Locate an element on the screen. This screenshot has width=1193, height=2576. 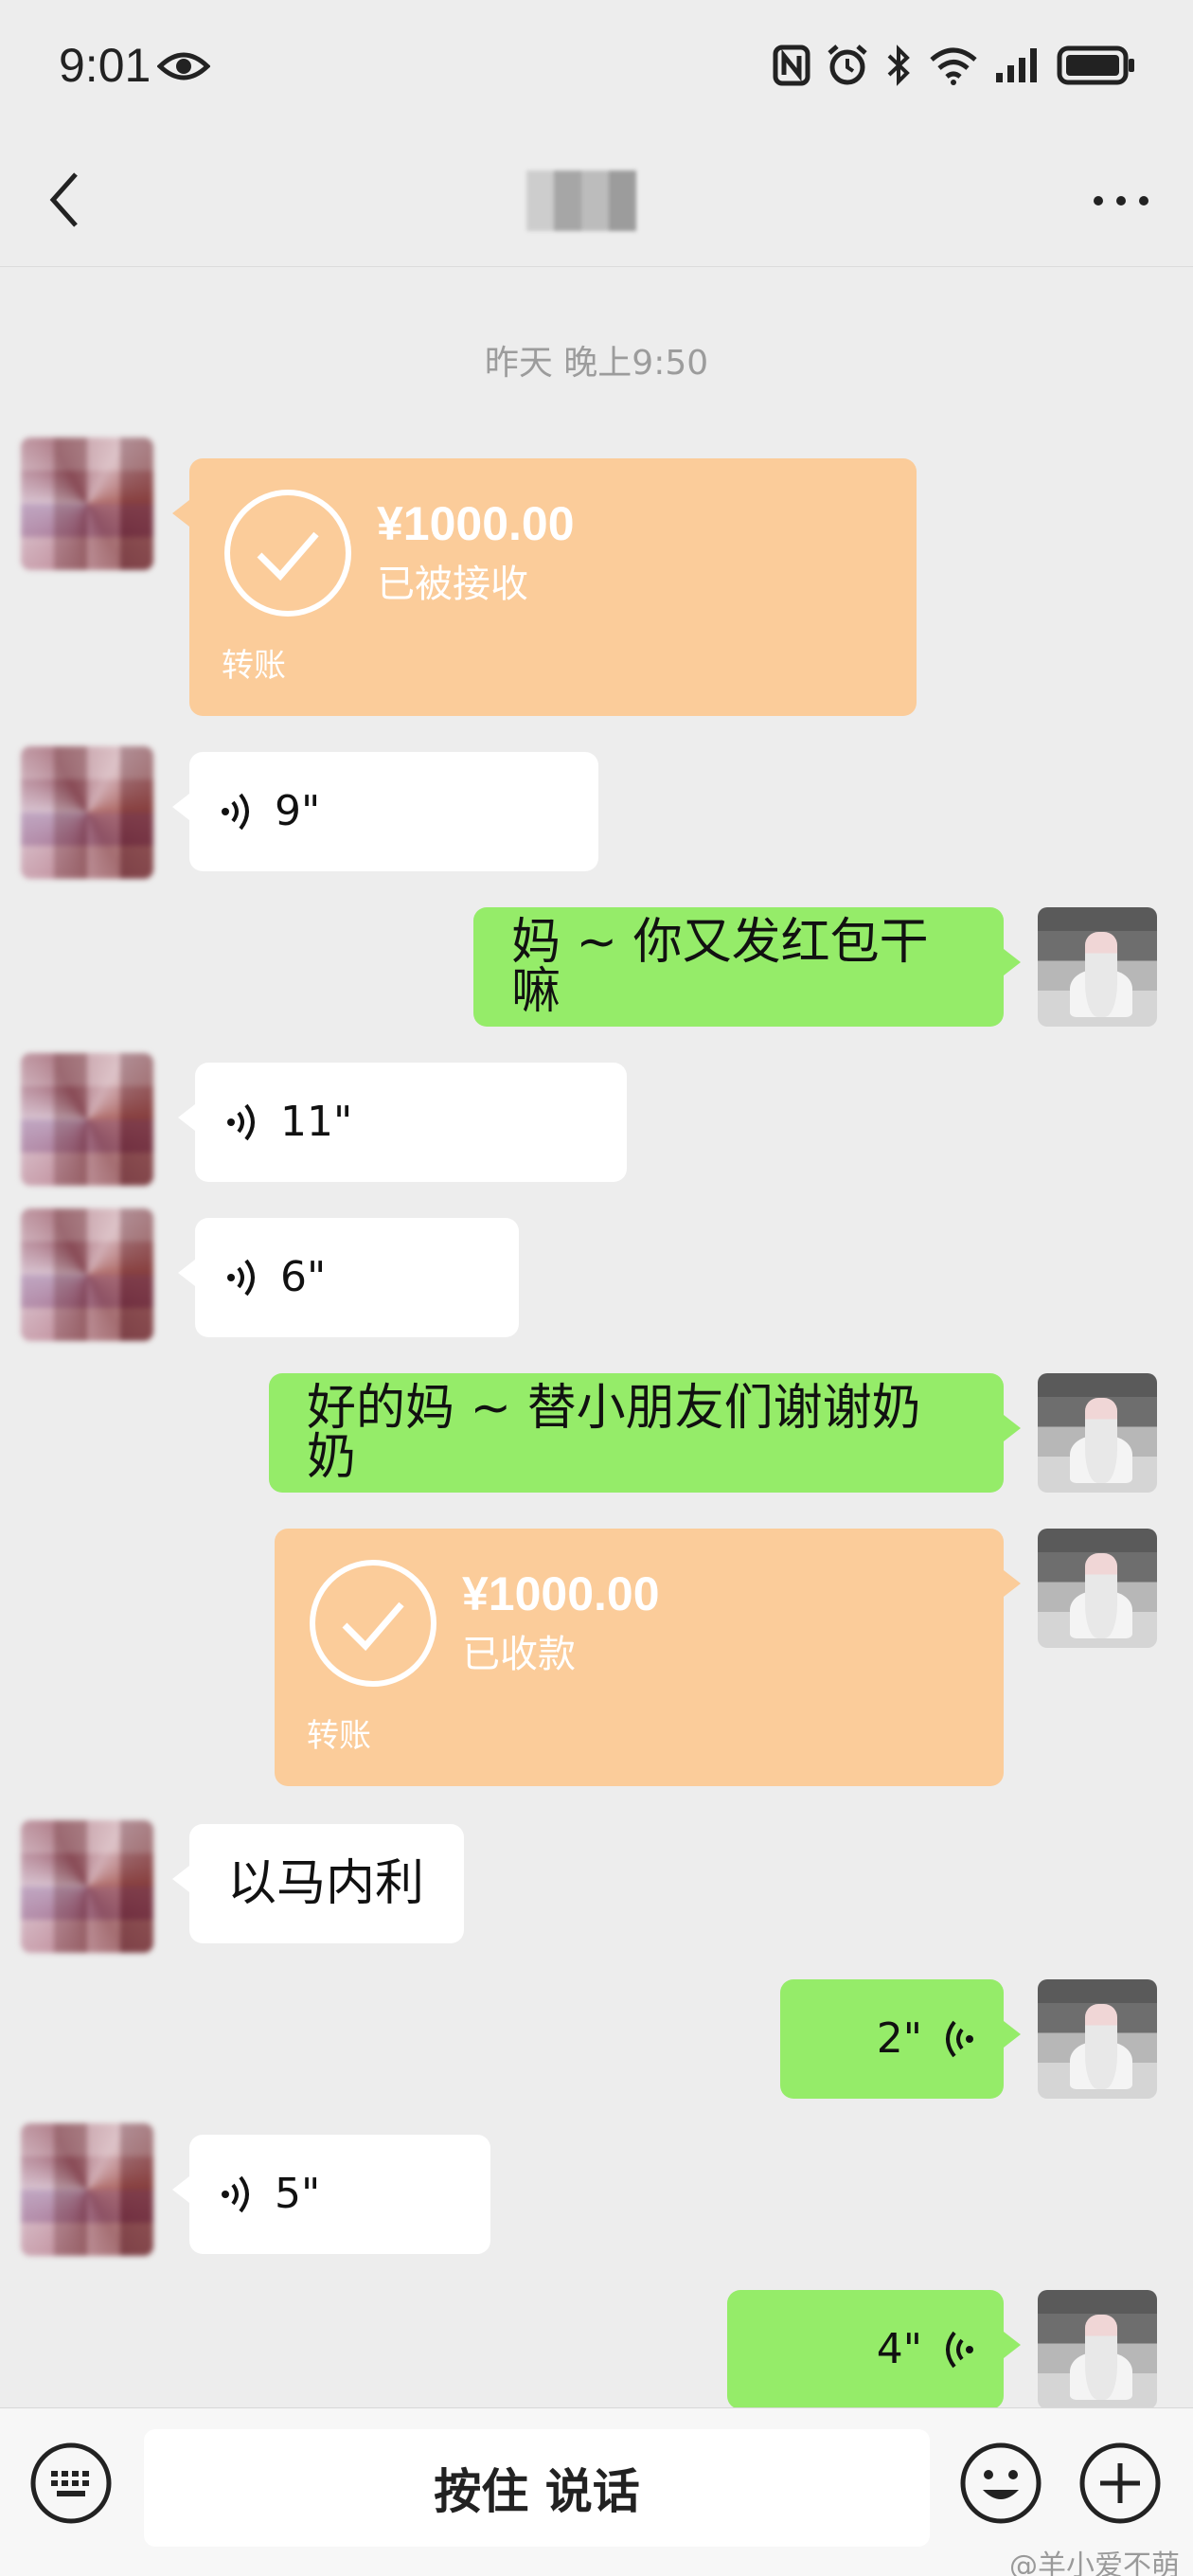
plus-circle-icon is located at coordinates (1120, 2483).